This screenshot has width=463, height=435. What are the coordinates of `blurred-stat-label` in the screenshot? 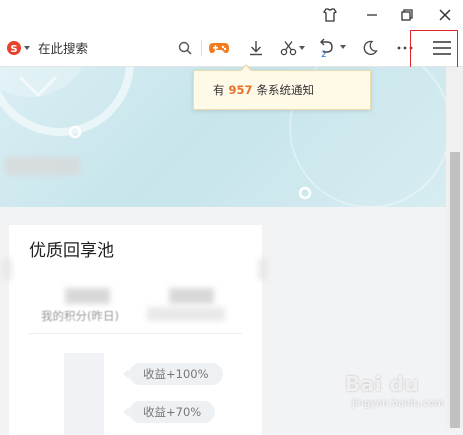 It's located at (186, 314).